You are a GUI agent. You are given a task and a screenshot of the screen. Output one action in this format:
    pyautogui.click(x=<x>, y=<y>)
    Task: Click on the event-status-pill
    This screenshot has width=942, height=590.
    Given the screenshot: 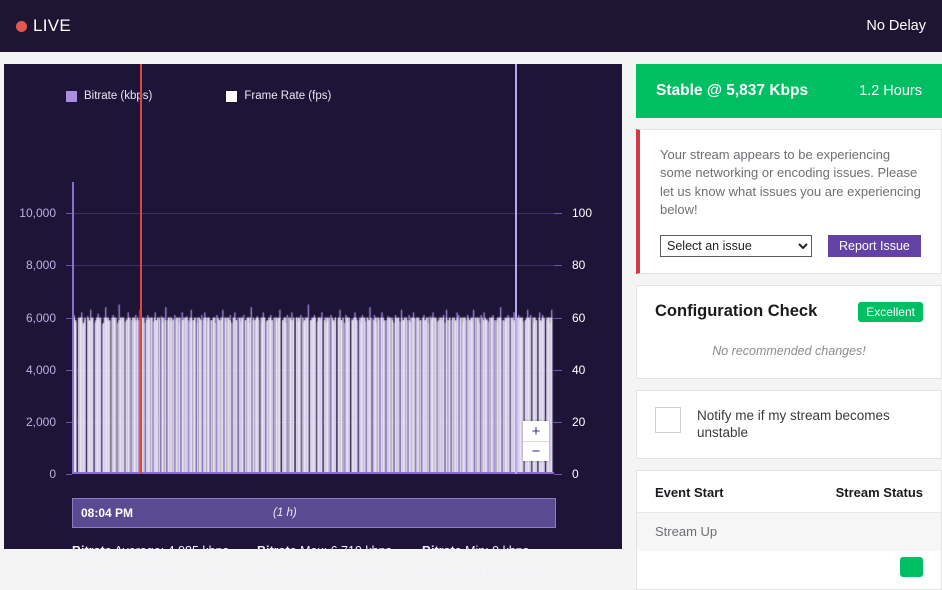 What is the action you would take?
    pyautogui.click(x=911, y=567)
    